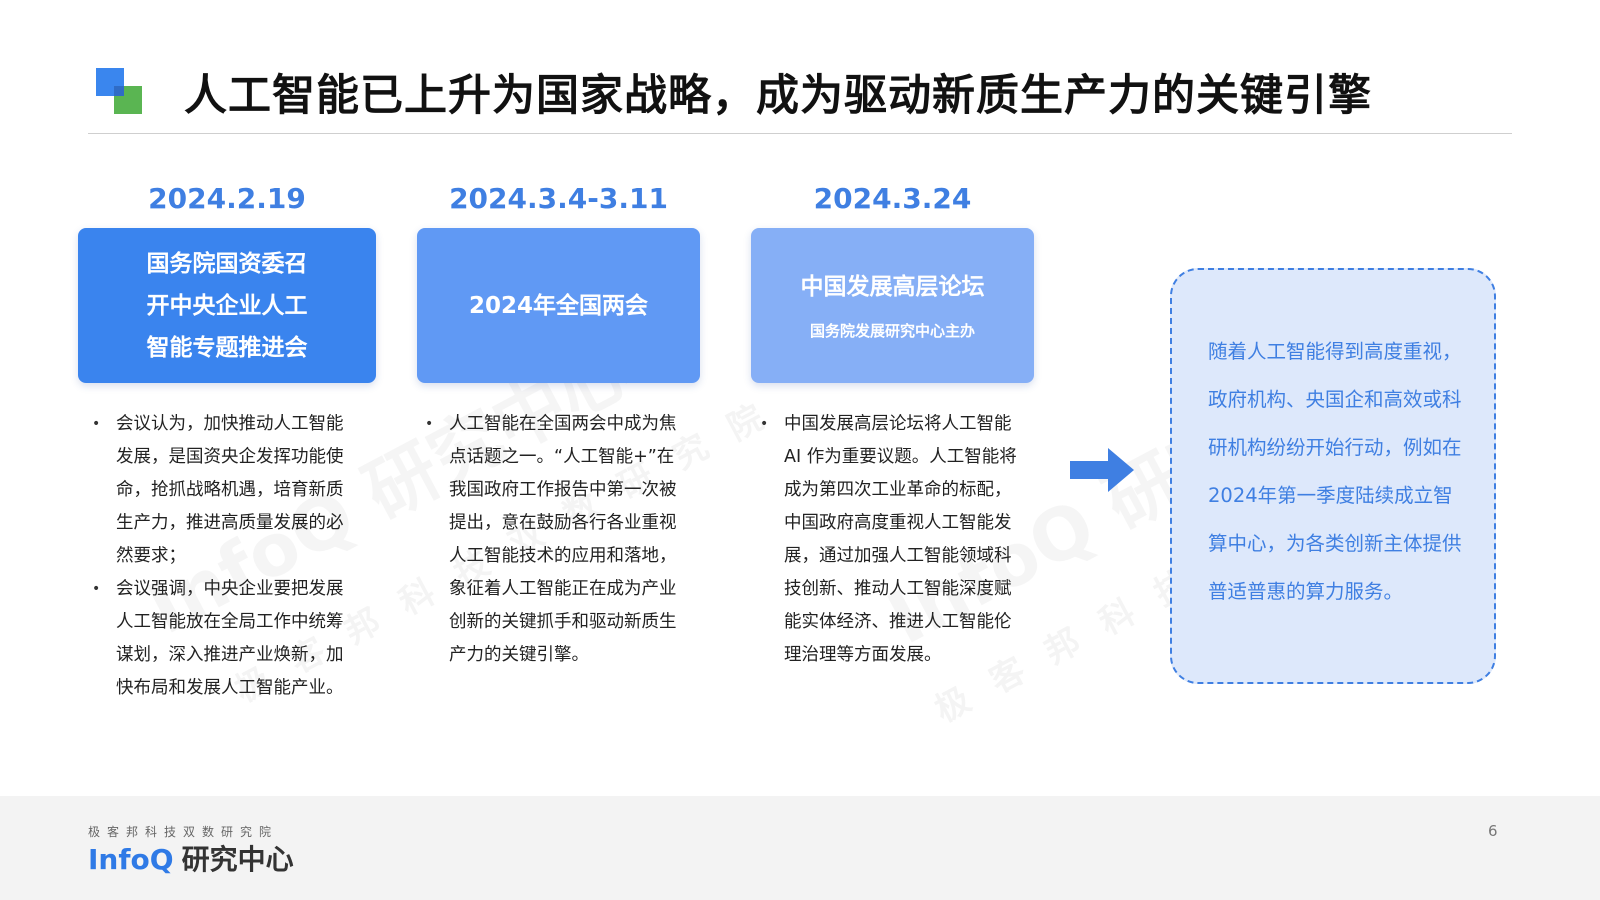 Image resolution: width=1600 pixels, height=900 pixels. I want to click on page-number: 6, so click(1493, 831).